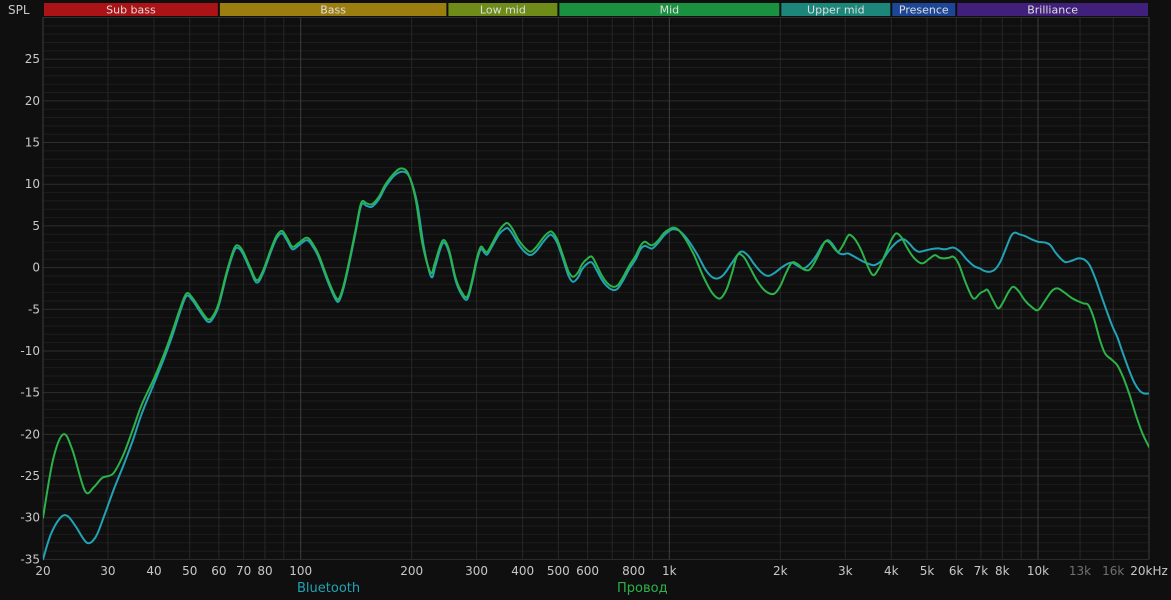 This screenshot has width=1171, height=600. I want to click on x-tick-label: 3k, so click(845, 571).